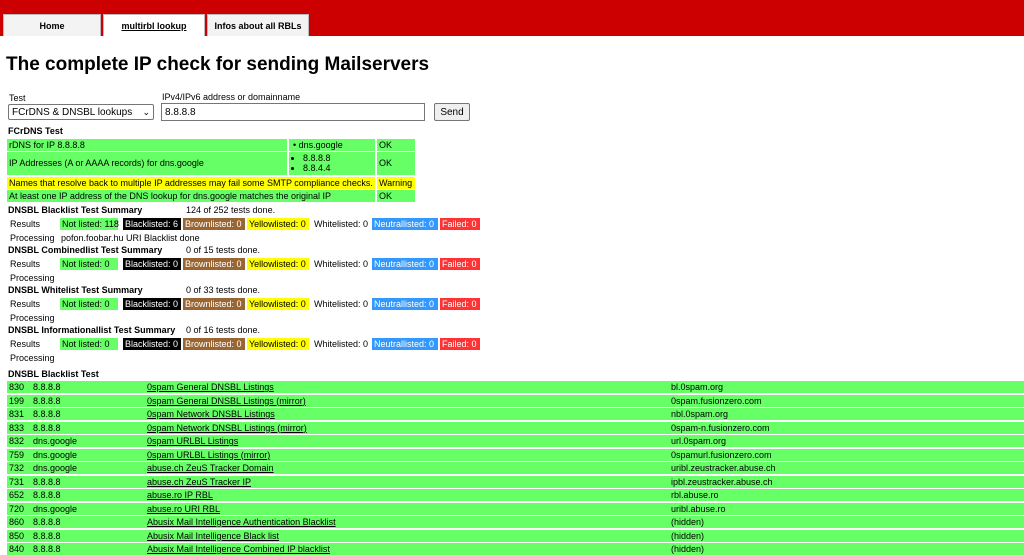 Image resolution: width=1024 pixels, height=555 pixels. Describe the element at coordinates (17, 454) in the screenshot. I see `row-id: 759` at that location.